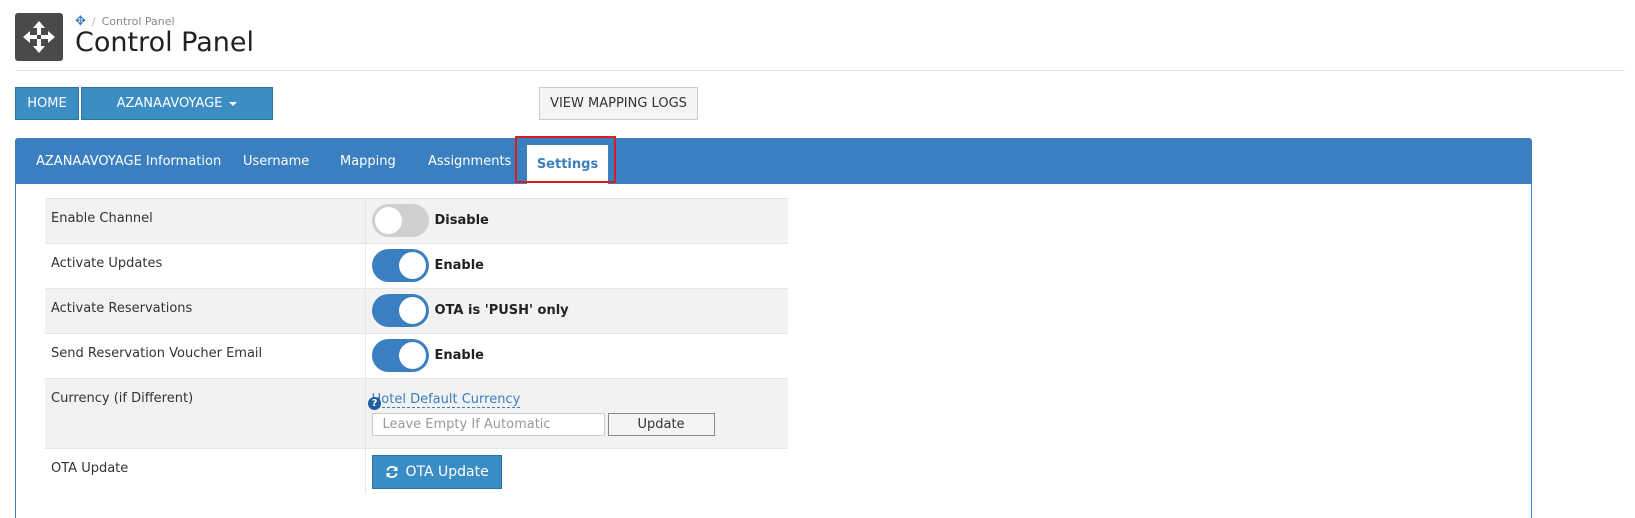 The height and width of the screenshot is (518, 1635). What do you see at coordinates (501, 310) in the screenshot?
I see `toggle-status: OTA is 'PUSH' only` at bounding box center [501, 310].